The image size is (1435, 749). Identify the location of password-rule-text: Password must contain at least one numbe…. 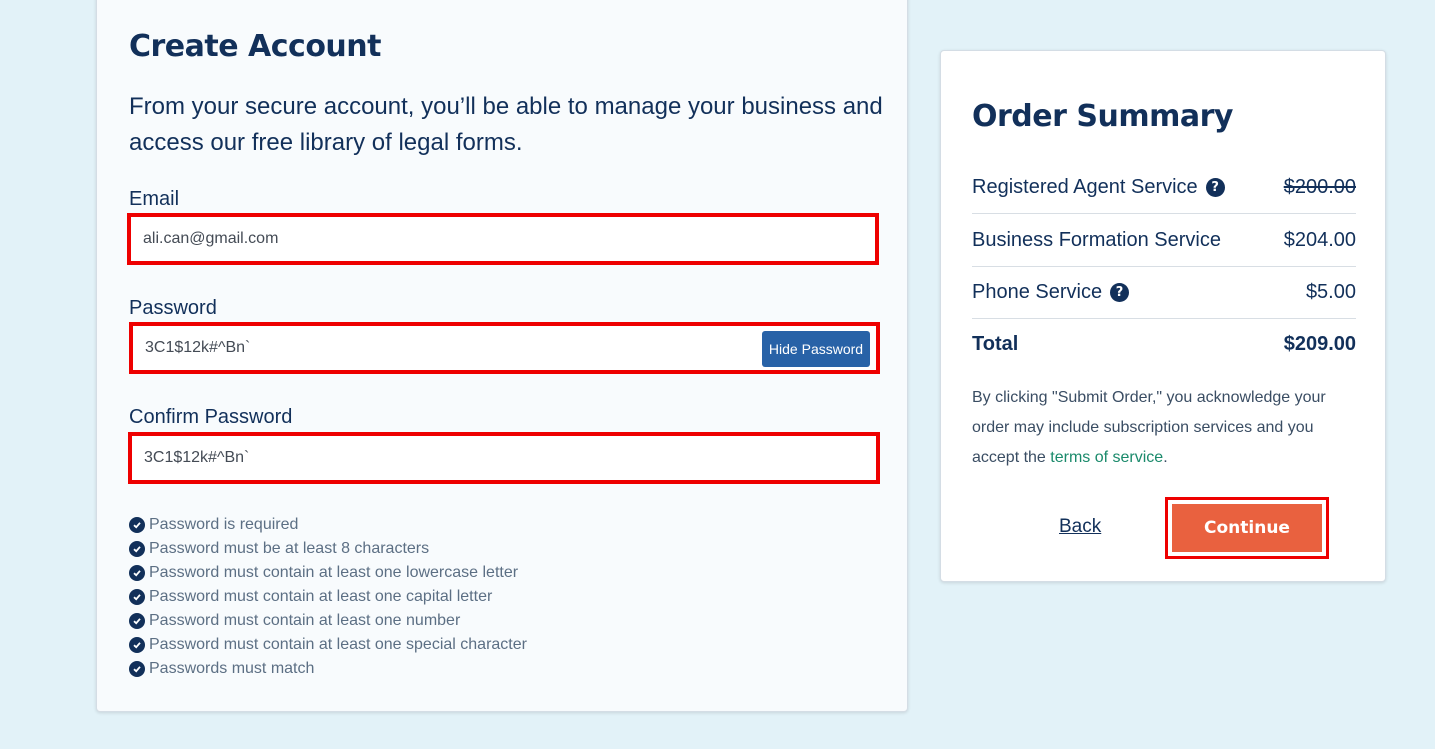
(305, 620).